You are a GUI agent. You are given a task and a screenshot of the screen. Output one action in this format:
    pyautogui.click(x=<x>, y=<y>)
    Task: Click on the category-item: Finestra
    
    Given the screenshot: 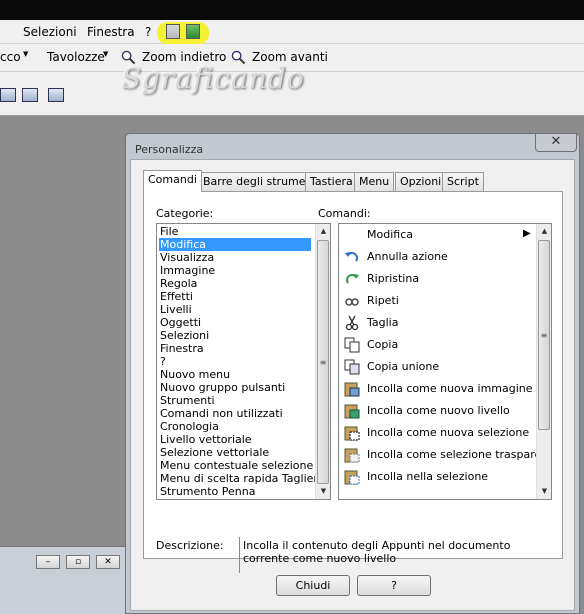 What is the action you would take?
    pyautogui.click(x=181, y=348)
    